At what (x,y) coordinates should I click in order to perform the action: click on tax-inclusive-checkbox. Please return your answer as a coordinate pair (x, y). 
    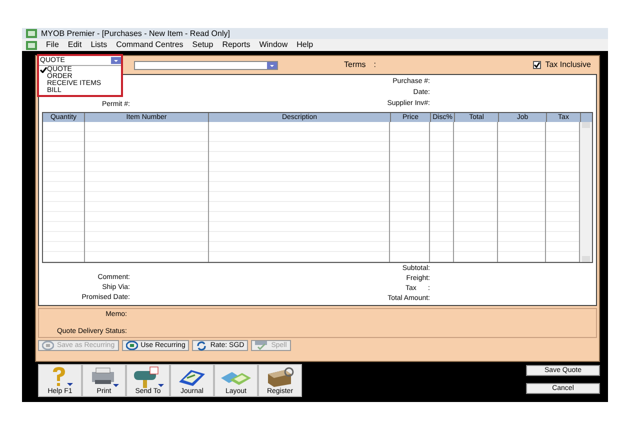
    Looking at the image, I should click on (537, 65).